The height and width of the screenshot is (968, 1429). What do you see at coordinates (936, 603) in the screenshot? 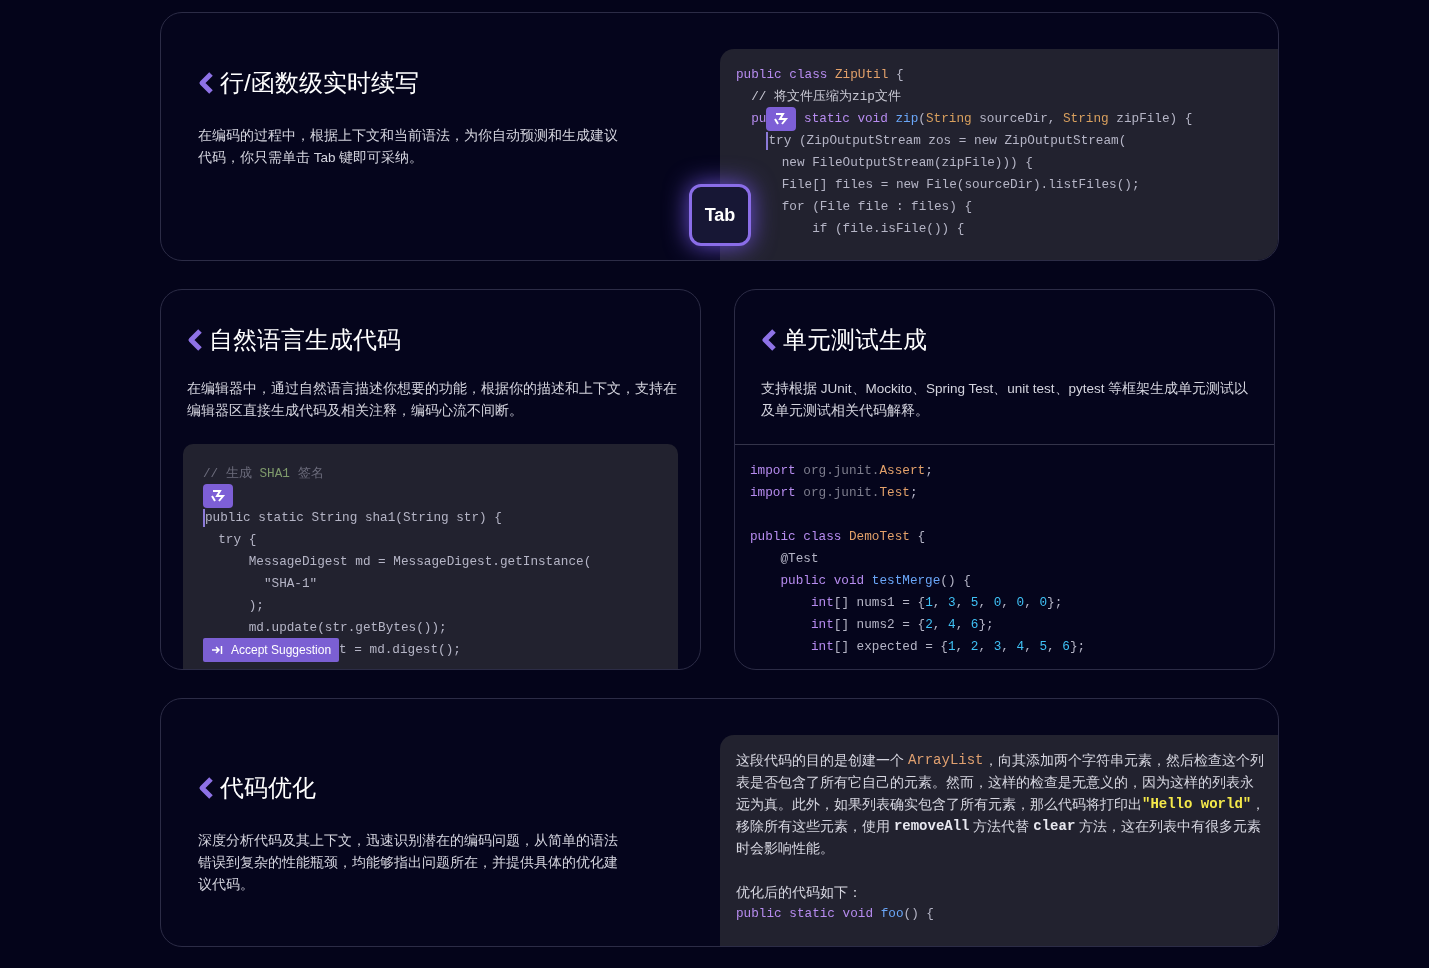
I see `code-line: int[] nums1 = {1, 3, 5, 0, 0, 0};` at bounding box center [936, 603].